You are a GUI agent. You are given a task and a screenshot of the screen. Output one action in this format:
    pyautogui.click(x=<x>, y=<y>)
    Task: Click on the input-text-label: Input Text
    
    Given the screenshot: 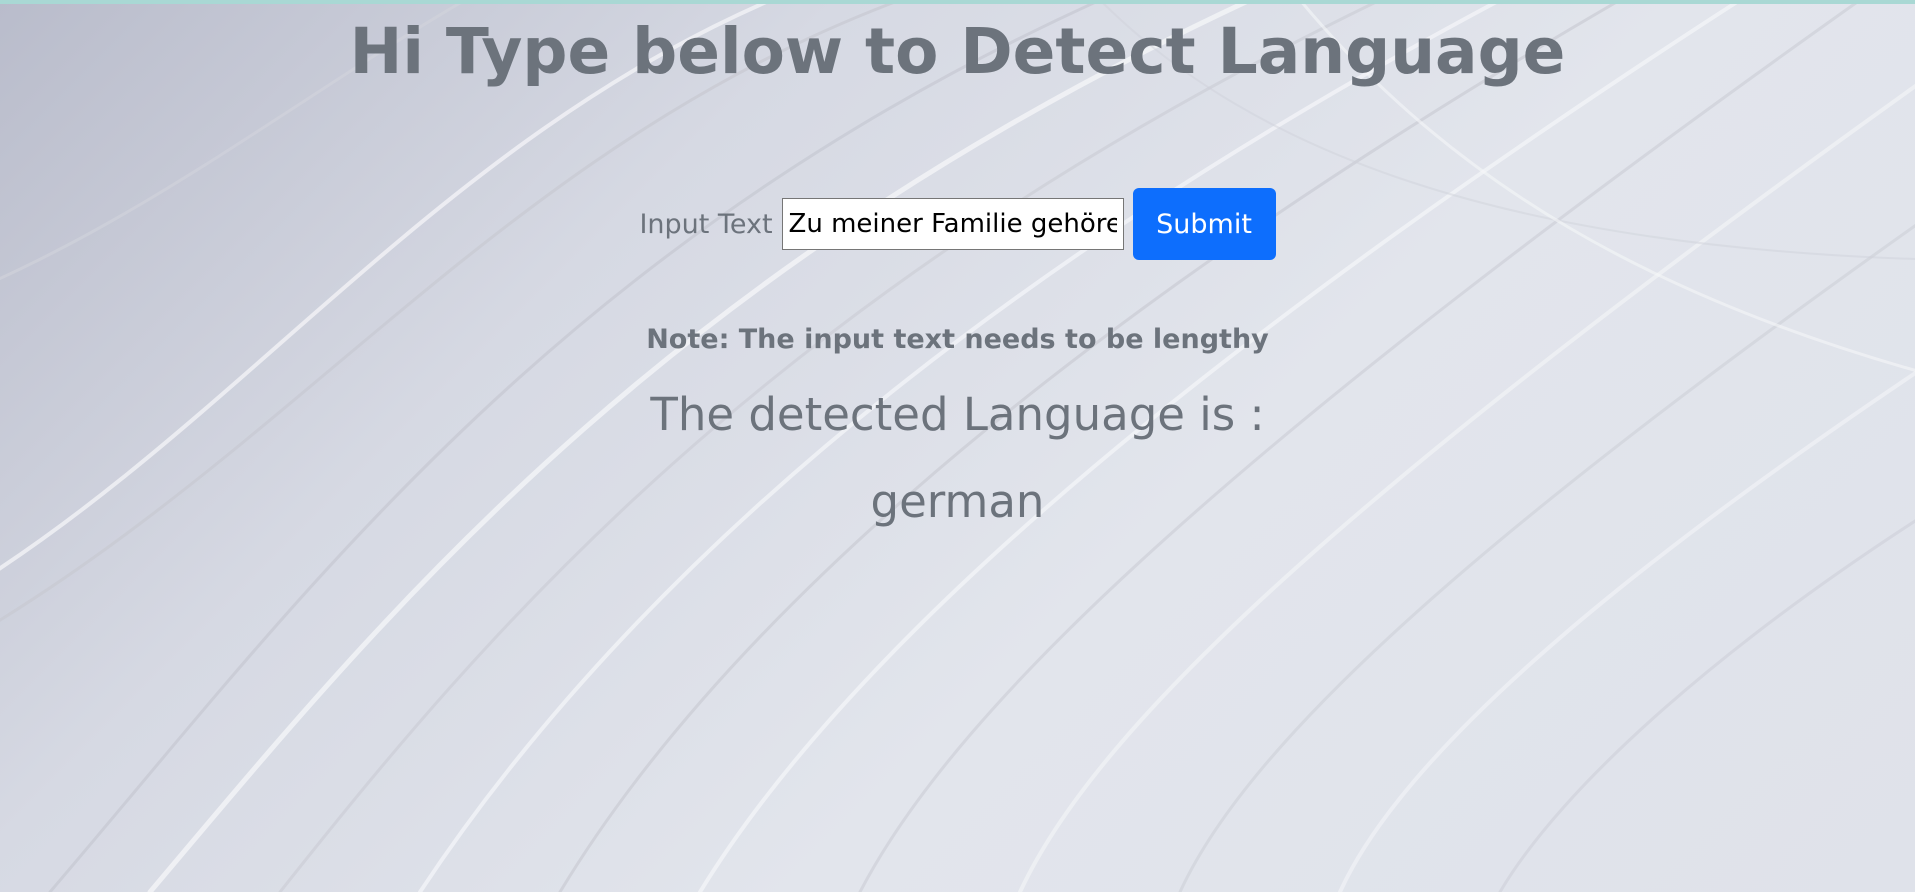 What is the action you would take?
    pyautogui.click(x=706, y=224)
    